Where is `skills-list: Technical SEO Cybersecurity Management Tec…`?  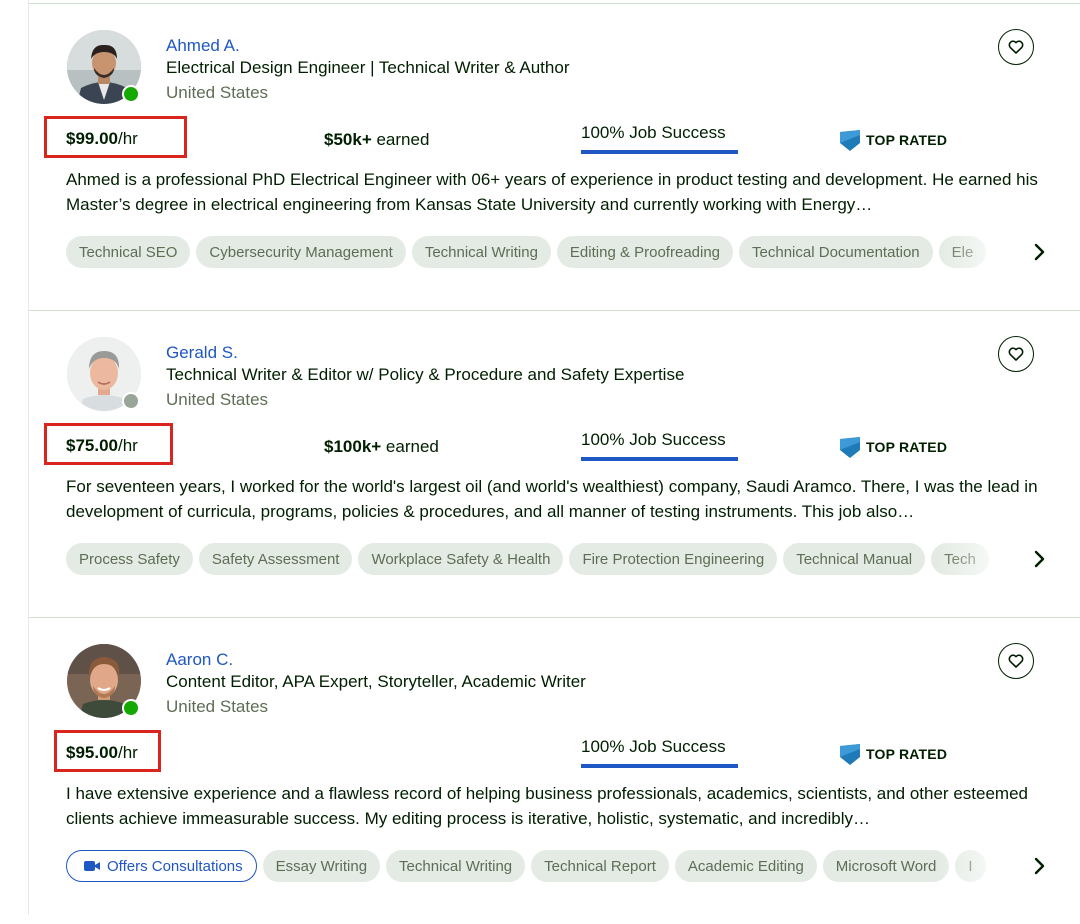
skills-list: Technical SEO Cybersecurity Management Tec… is located at coordinates (541, 252).